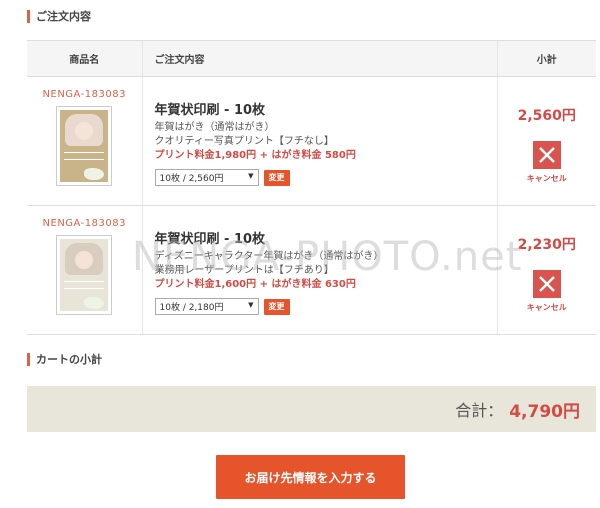  Describe the element at coordinates (244, 270) in the screenshot. I see `item-print-type: 業務用レーザープリントは【フチあり】` at that location.